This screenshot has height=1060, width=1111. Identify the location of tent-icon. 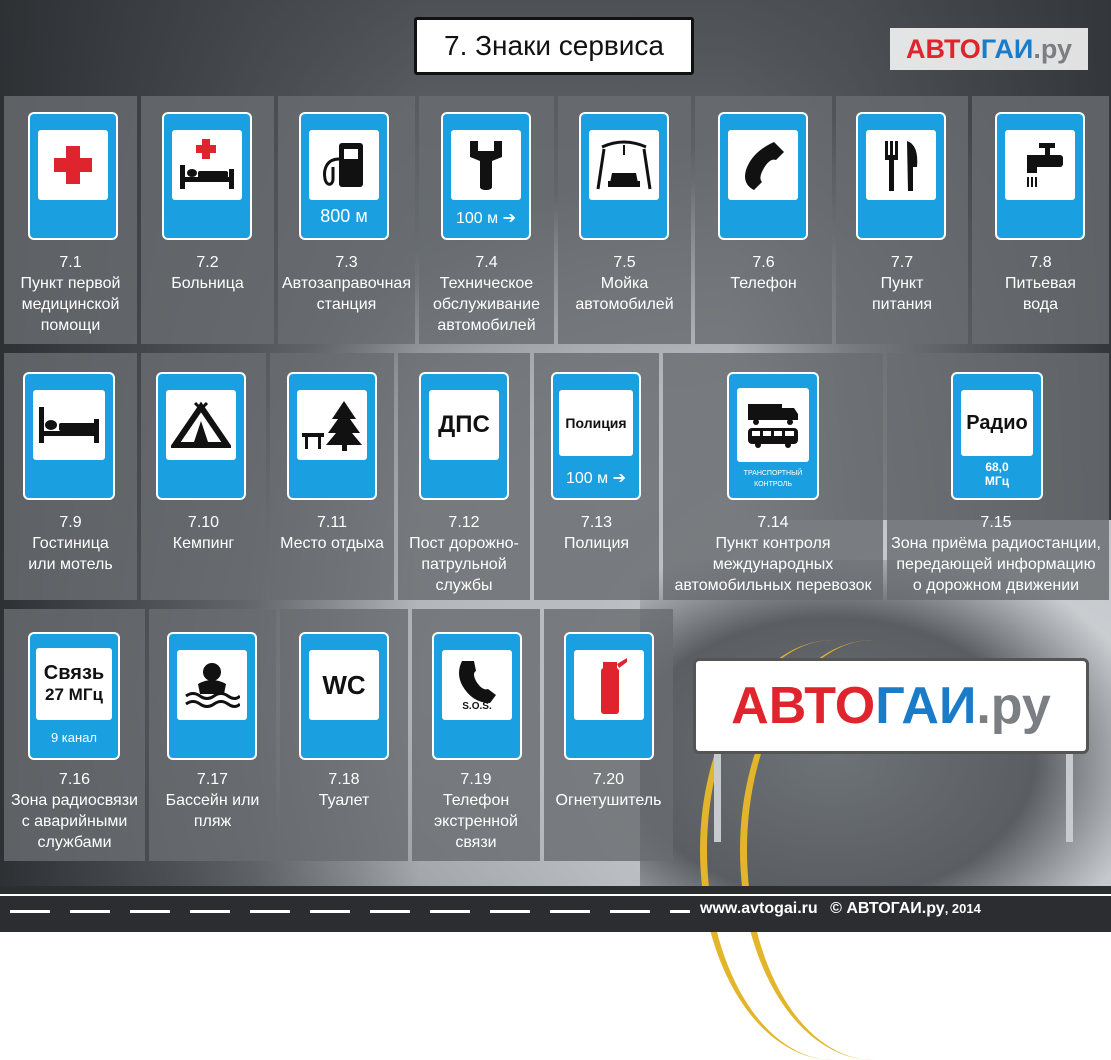
(201, 424).